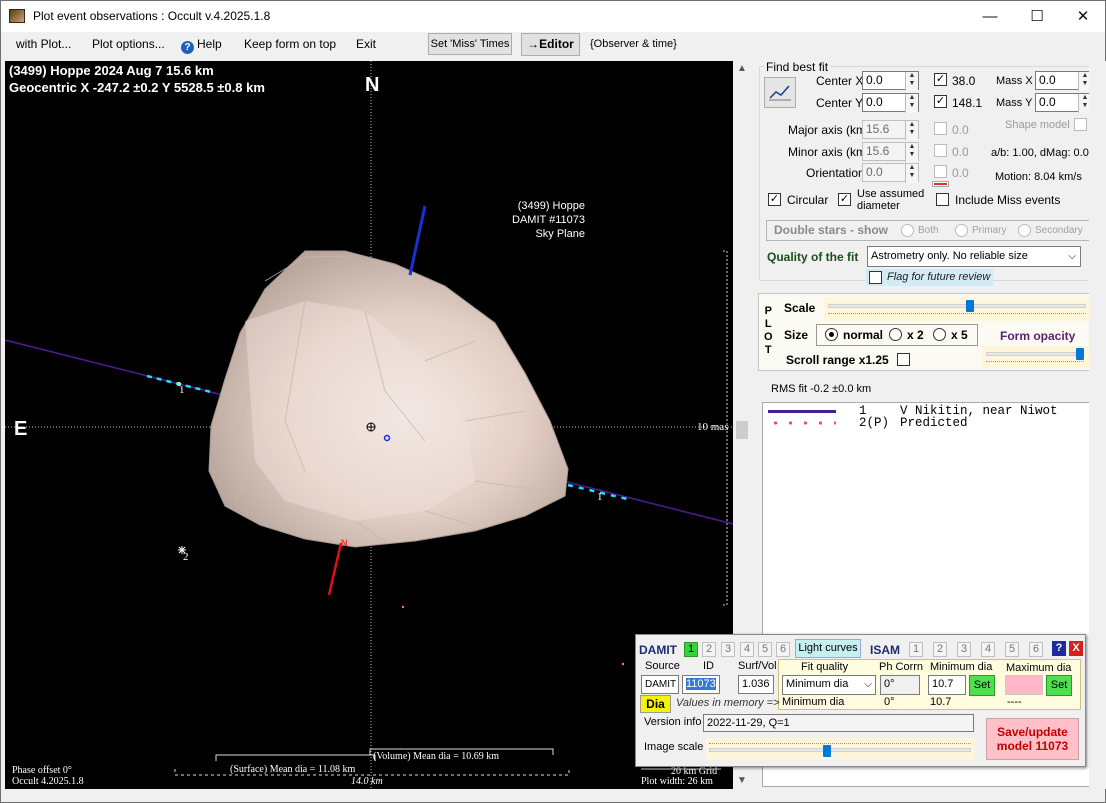 The height and width of the screenshot is (803, 1106). I want to click on quality-select: Astrometry only. No reliable size ⌵, so click(974, 256).